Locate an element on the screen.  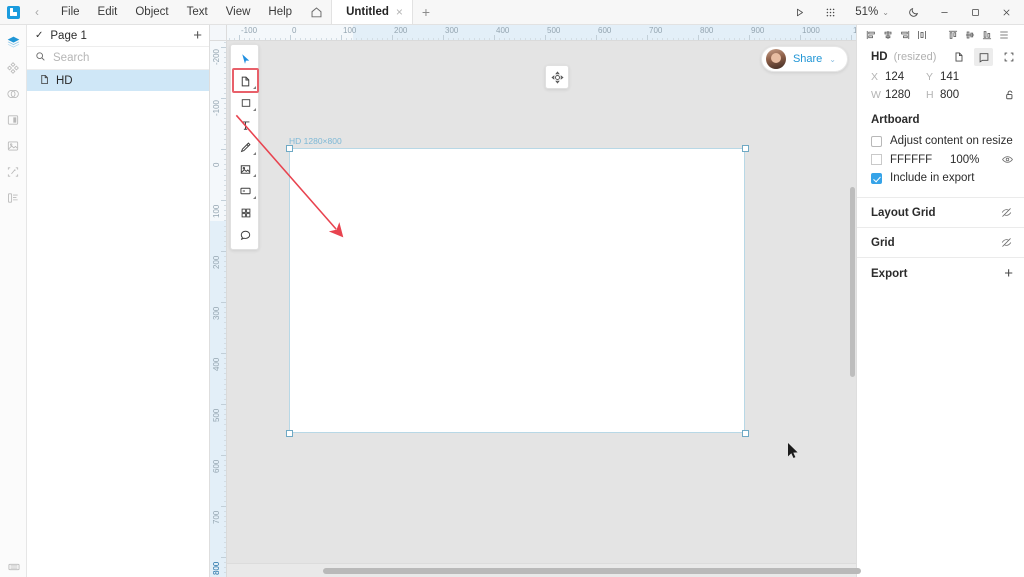
align-center-horizontal-icon is located at coordinates (887, 35).